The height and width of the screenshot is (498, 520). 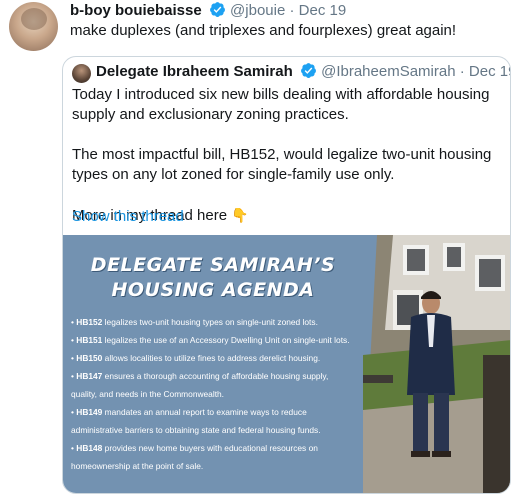 What do you see at coordinates (89, 322) in the screenshot?
I see `bill-number: HB152` at bounding box center [89, 322].